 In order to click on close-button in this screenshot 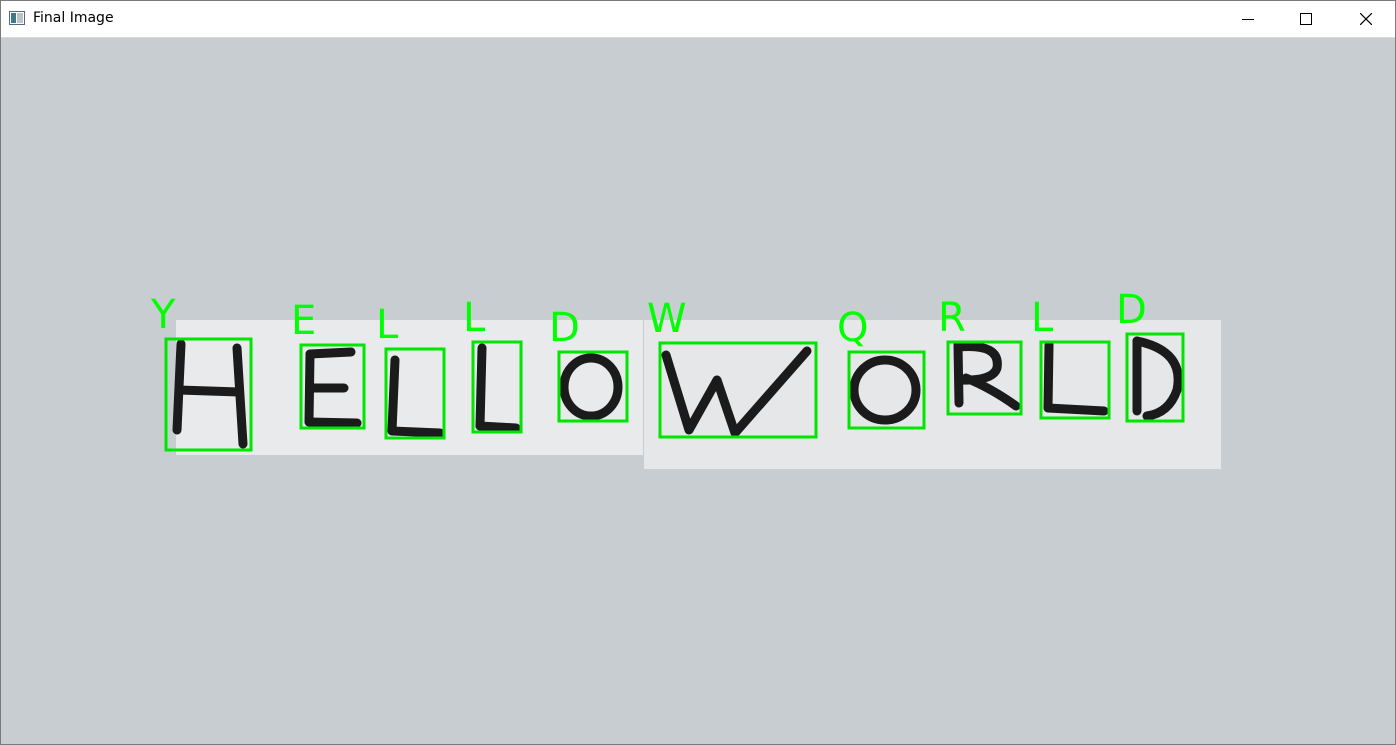, I will do `click(1366, 19)`.